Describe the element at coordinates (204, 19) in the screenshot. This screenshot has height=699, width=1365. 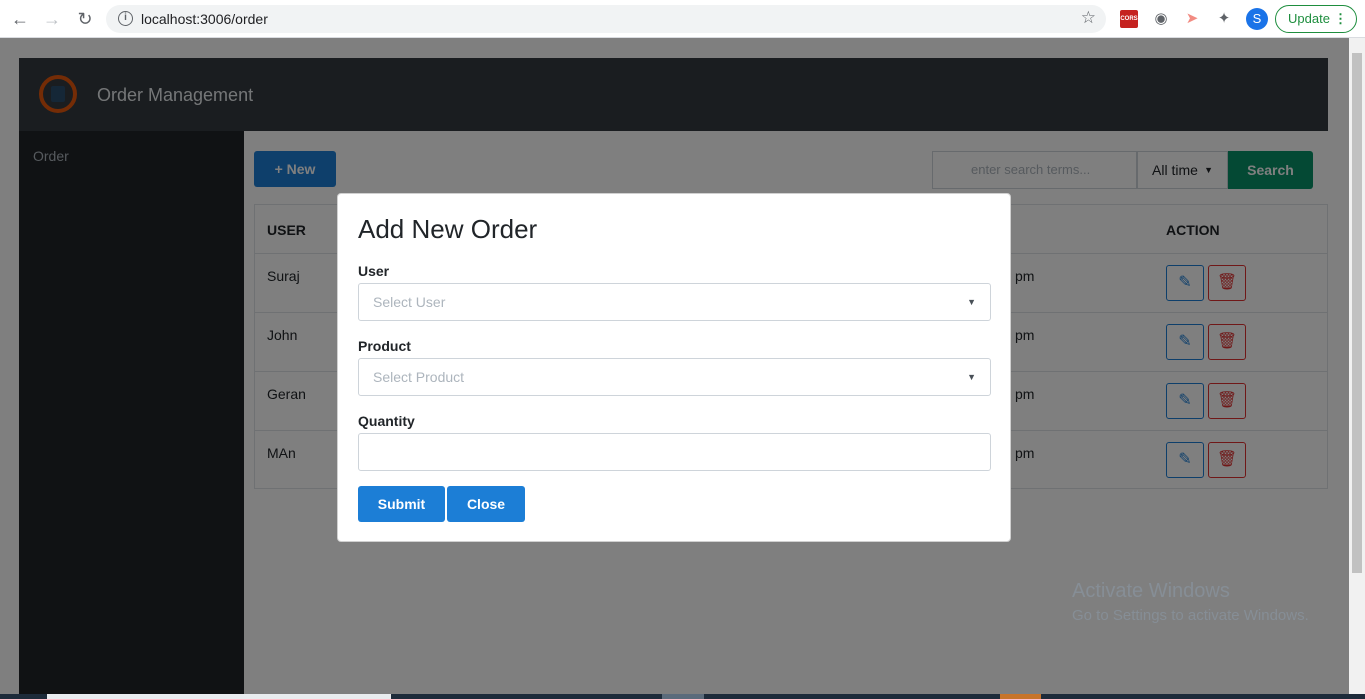
I see `url-text: localhost:3006/order` at that location.